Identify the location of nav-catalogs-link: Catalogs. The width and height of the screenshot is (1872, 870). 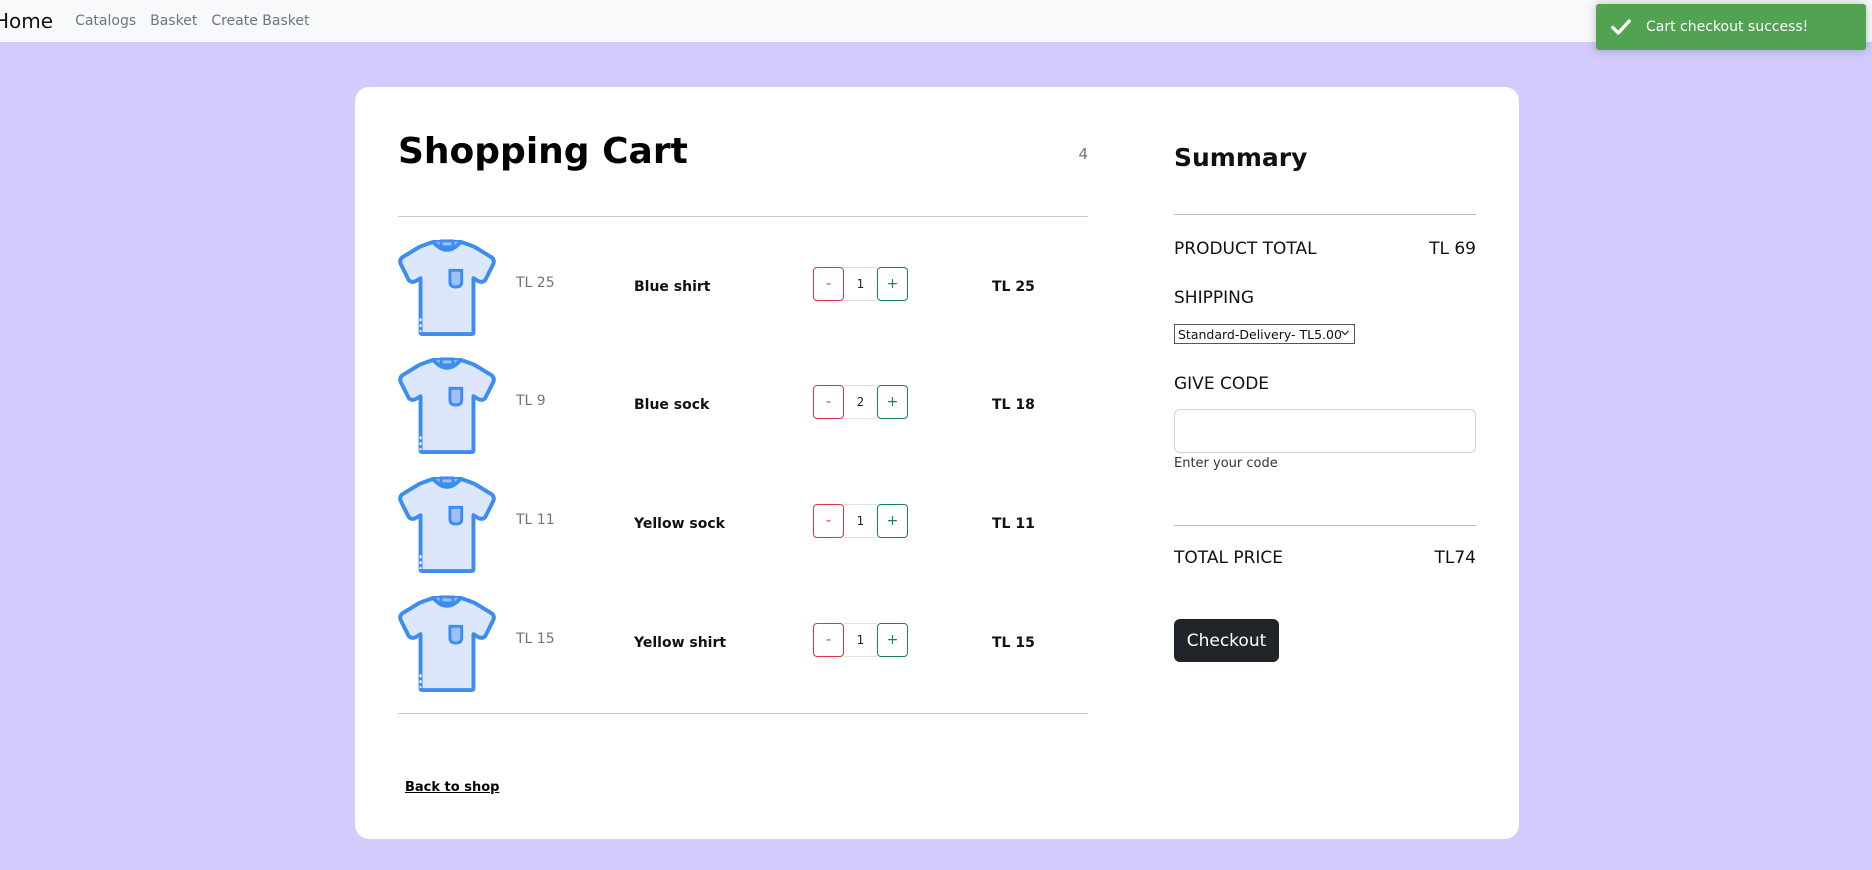
(105, 21).